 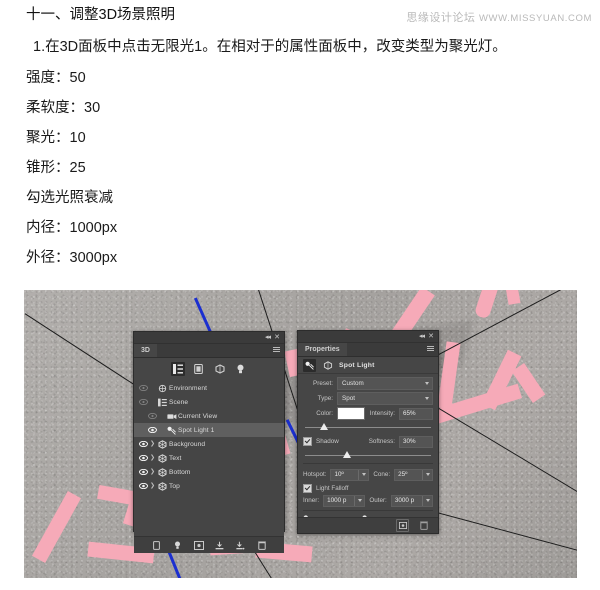 What do you see at coordinates (187, 444) in the screenshot?
I see `tree-row-label: Background` at bounding box center [187, 444].